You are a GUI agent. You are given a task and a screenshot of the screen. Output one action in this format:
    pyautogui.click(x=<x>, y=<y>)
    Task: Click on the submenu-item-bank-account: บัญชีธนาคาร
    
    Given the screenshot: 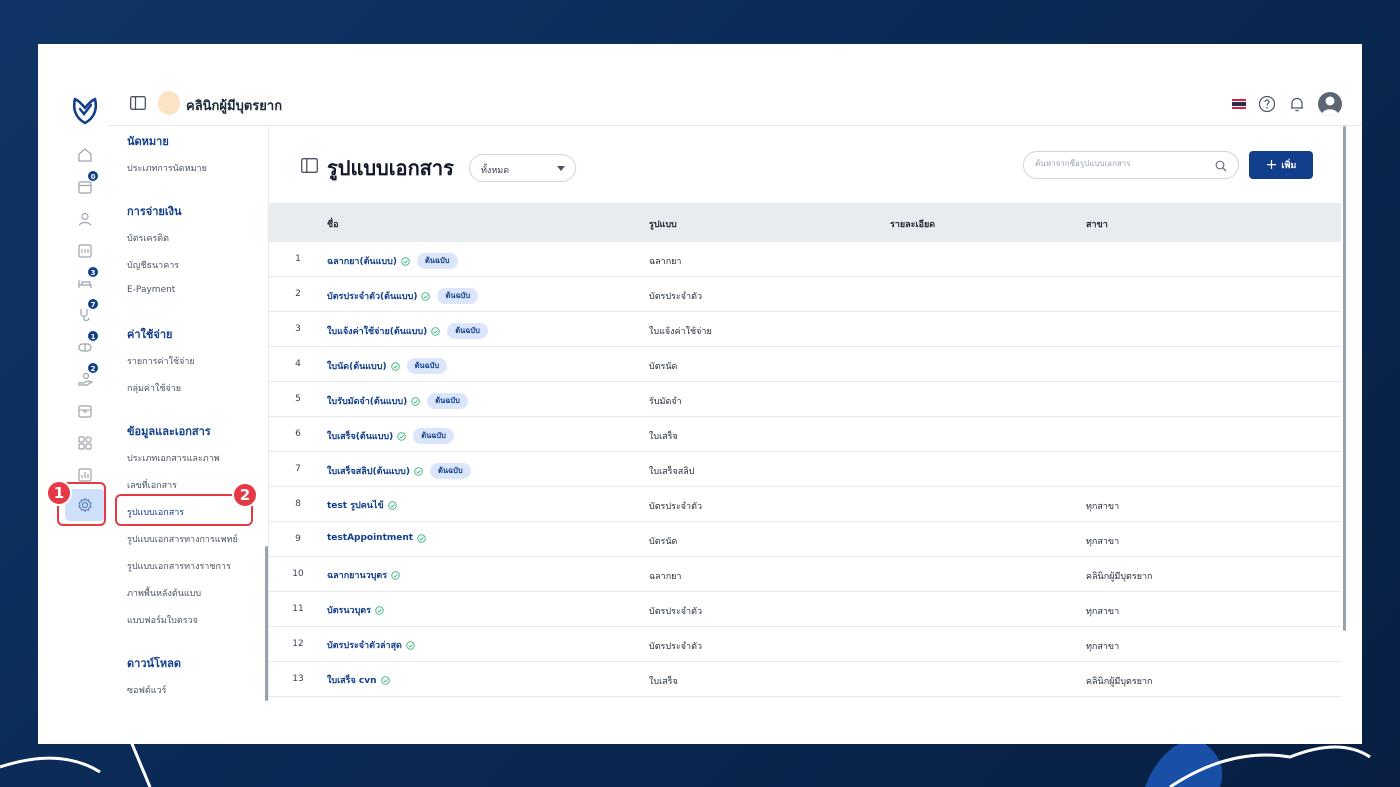 What is the action you would take?
    pyautogui.click(x=153, y=265)
    